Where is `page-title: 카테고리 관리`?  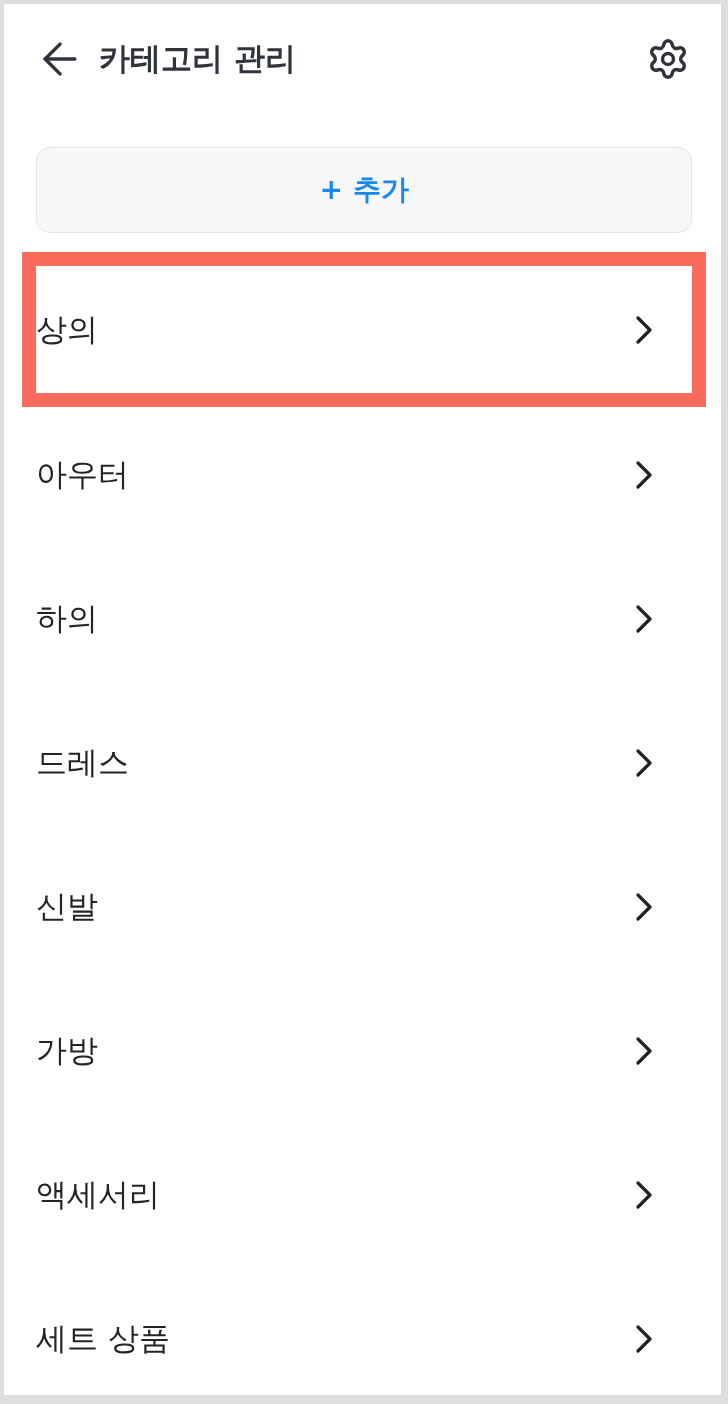 page-title: 카테고리 관리 is located at coordinates (198, 59).